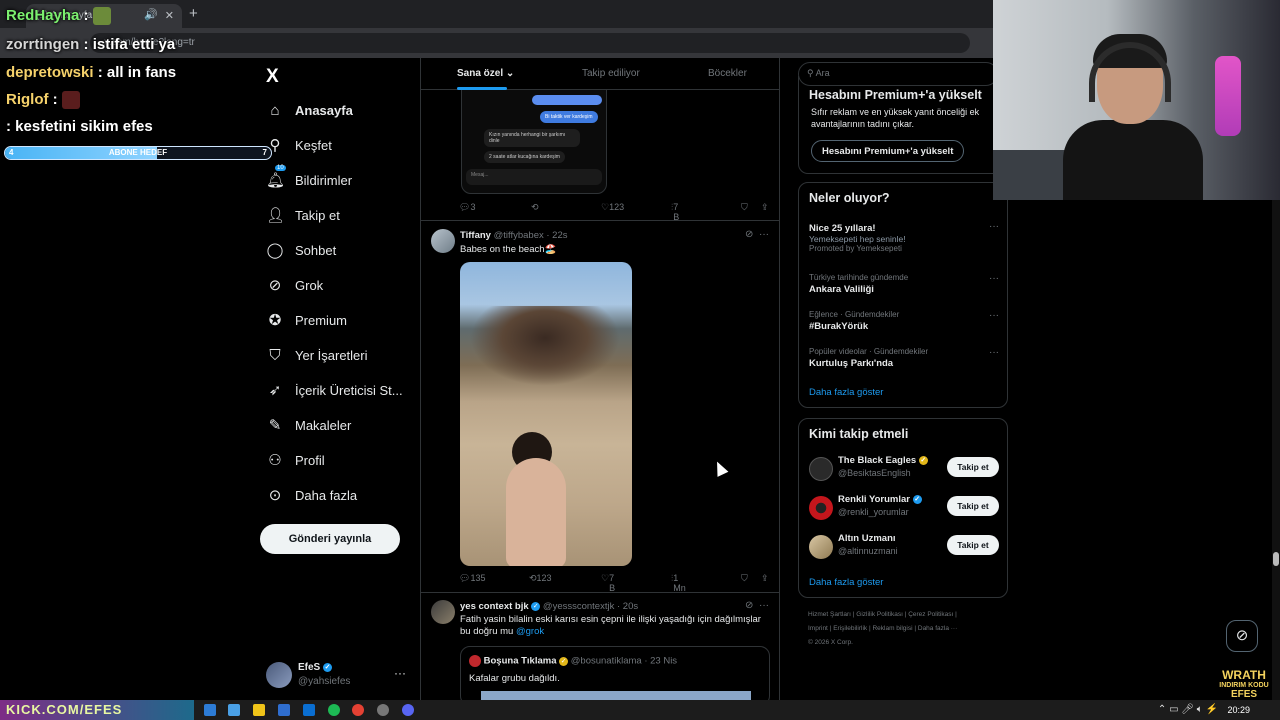 The height and width of the screenshot is (720, 1280). I want to click on tweet-author: Tiffany, so click(475, 235).